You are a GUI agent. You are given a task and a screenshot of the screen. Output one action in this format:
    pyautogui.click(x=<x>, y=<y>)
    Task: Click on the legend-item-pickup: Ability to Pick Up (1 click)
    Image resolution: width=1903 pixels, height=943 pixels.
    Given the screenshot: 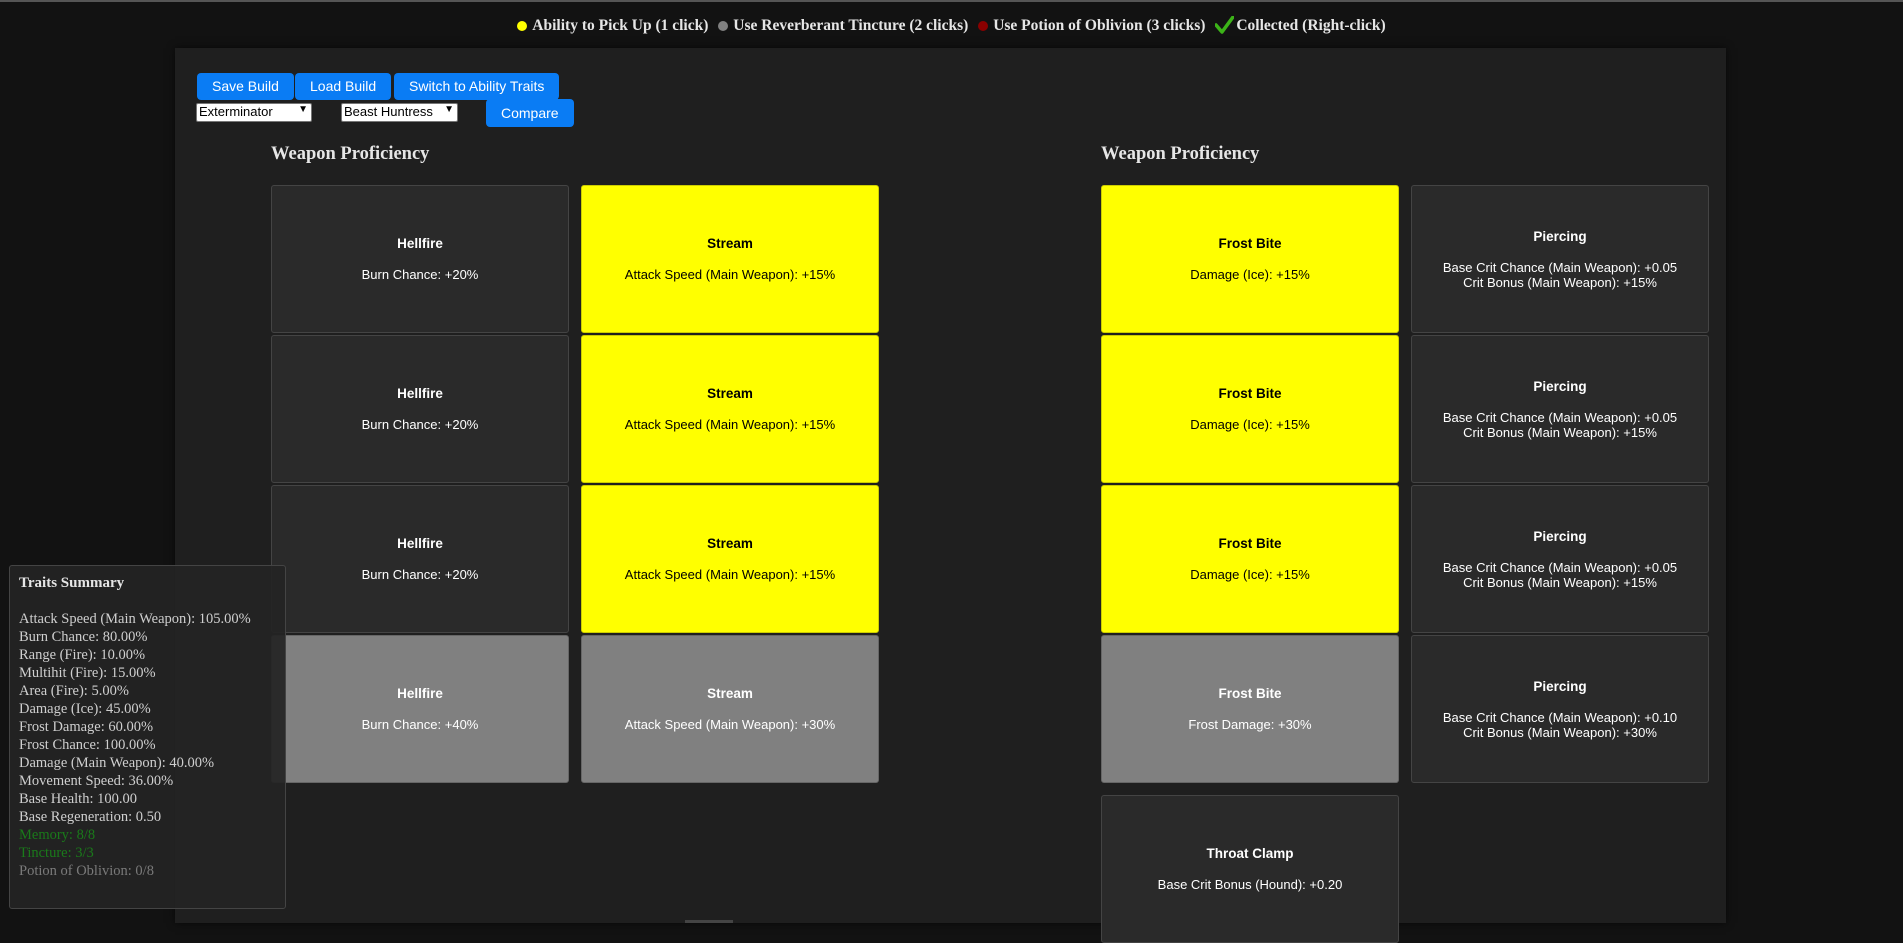 What is the action you would take?
    pyautogui.click(x=612, y=26)
    